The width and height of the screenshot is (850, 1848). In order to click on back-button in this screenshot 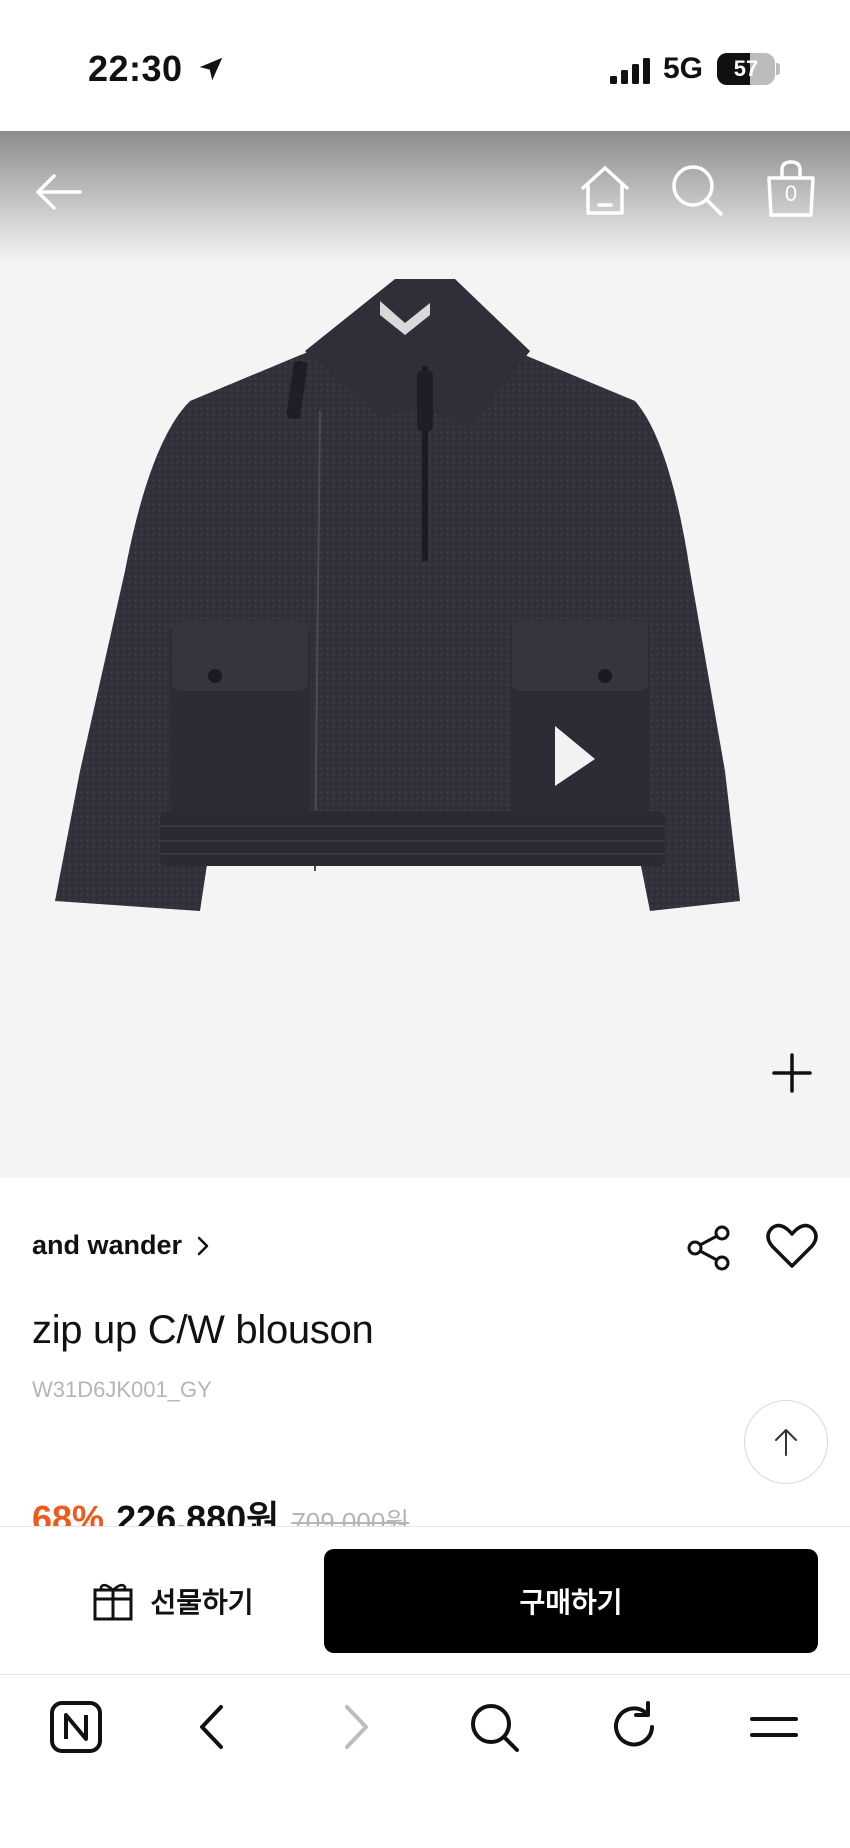, I will do `click(59, 192)`.